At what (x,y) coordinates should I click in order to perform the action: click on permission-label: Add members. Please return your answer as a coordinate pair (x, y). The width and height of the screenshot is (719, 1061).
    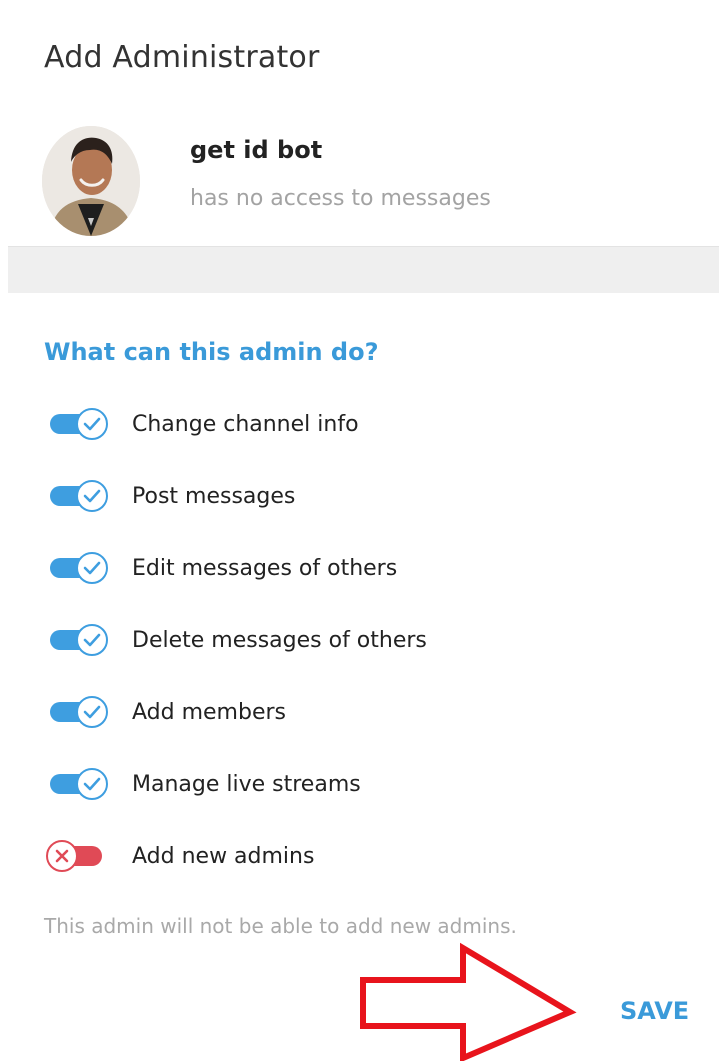
    Looking at the image, I should click on (209, 712).